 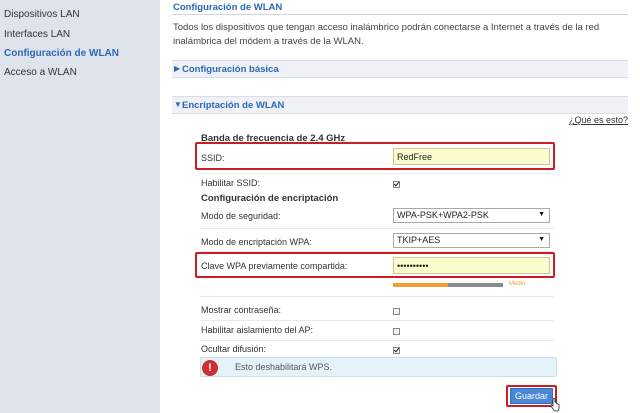 What do you see at coordinates (234, 349) in the screenshot?
I see `hide-broadcast-label: Ocultar difusión:` at bounding box center [234, 349].